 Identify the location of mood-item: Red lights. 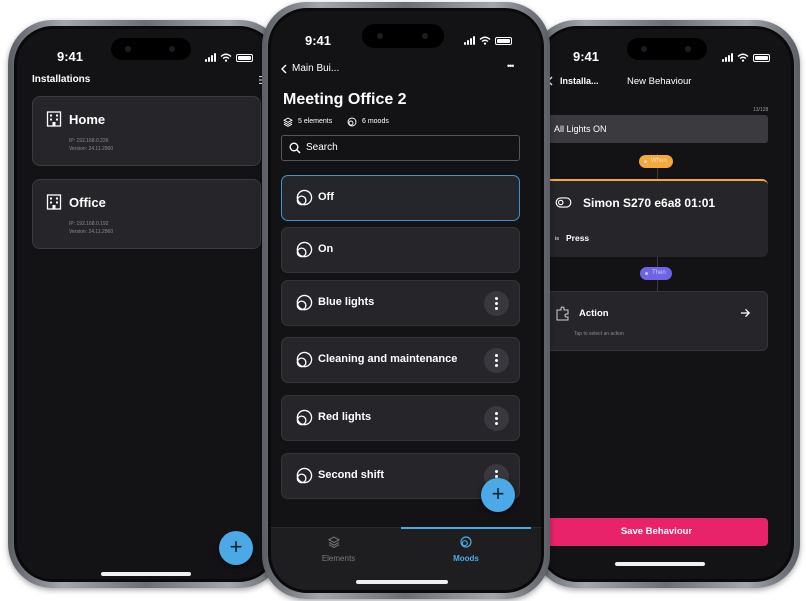
(400, 418).